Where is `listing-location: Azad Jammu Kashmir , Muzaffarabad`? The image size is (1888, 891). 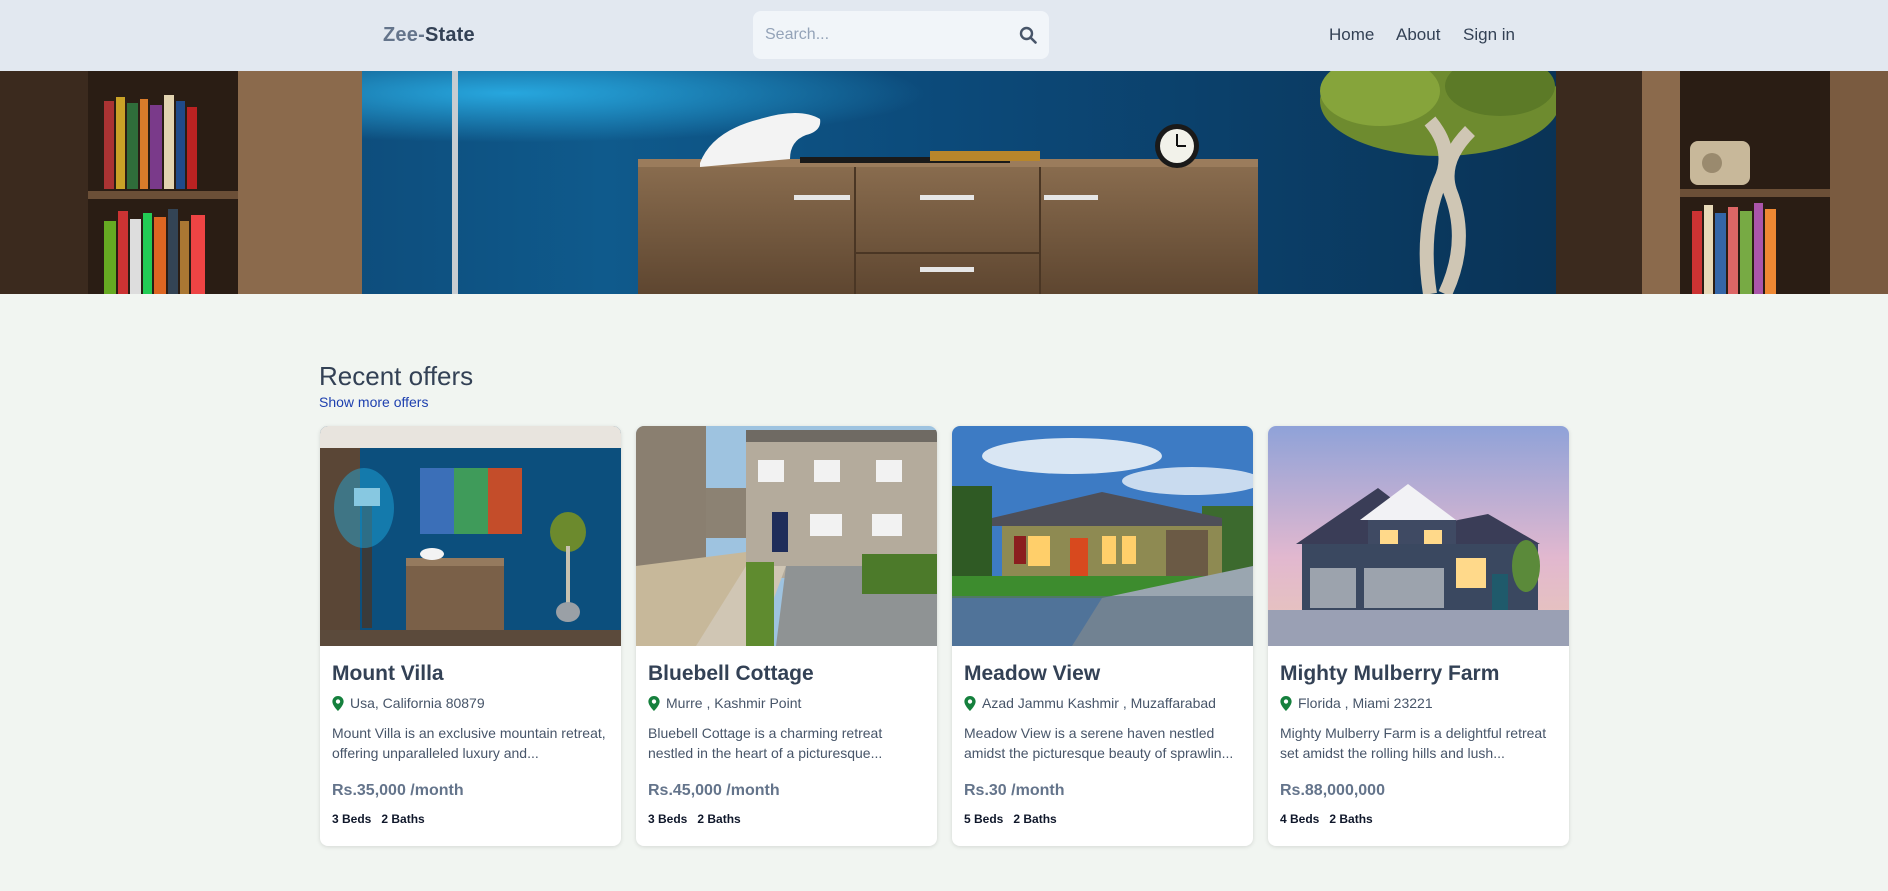 listing-location: Azad Jammu Kashmir , Muzaffarabad is located at coordinates (1090, 703).